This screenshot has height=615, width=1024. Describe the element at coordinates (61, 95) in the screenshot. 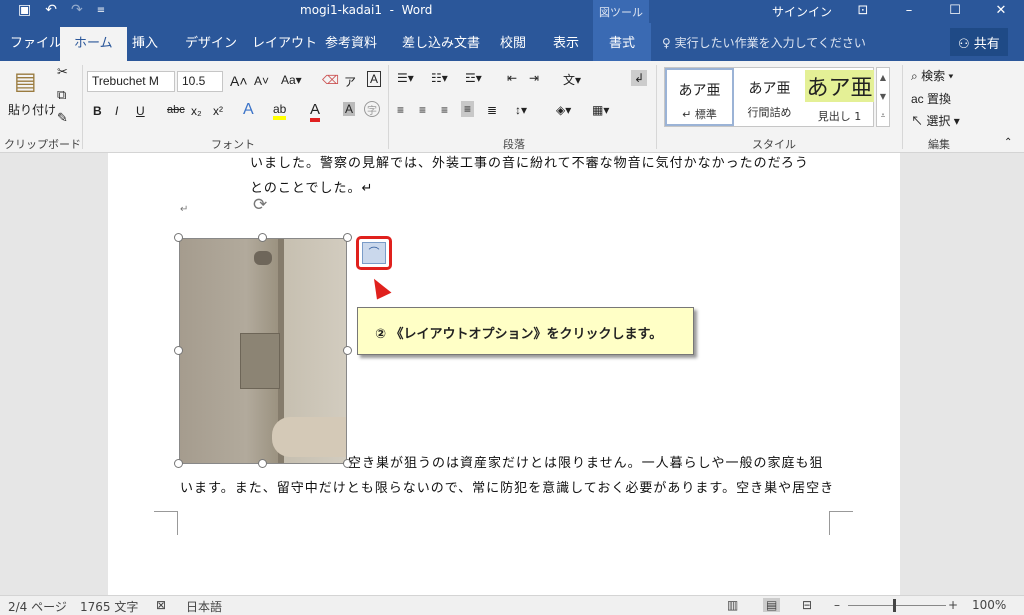

I see `copy-icon: ⧉` at that location.